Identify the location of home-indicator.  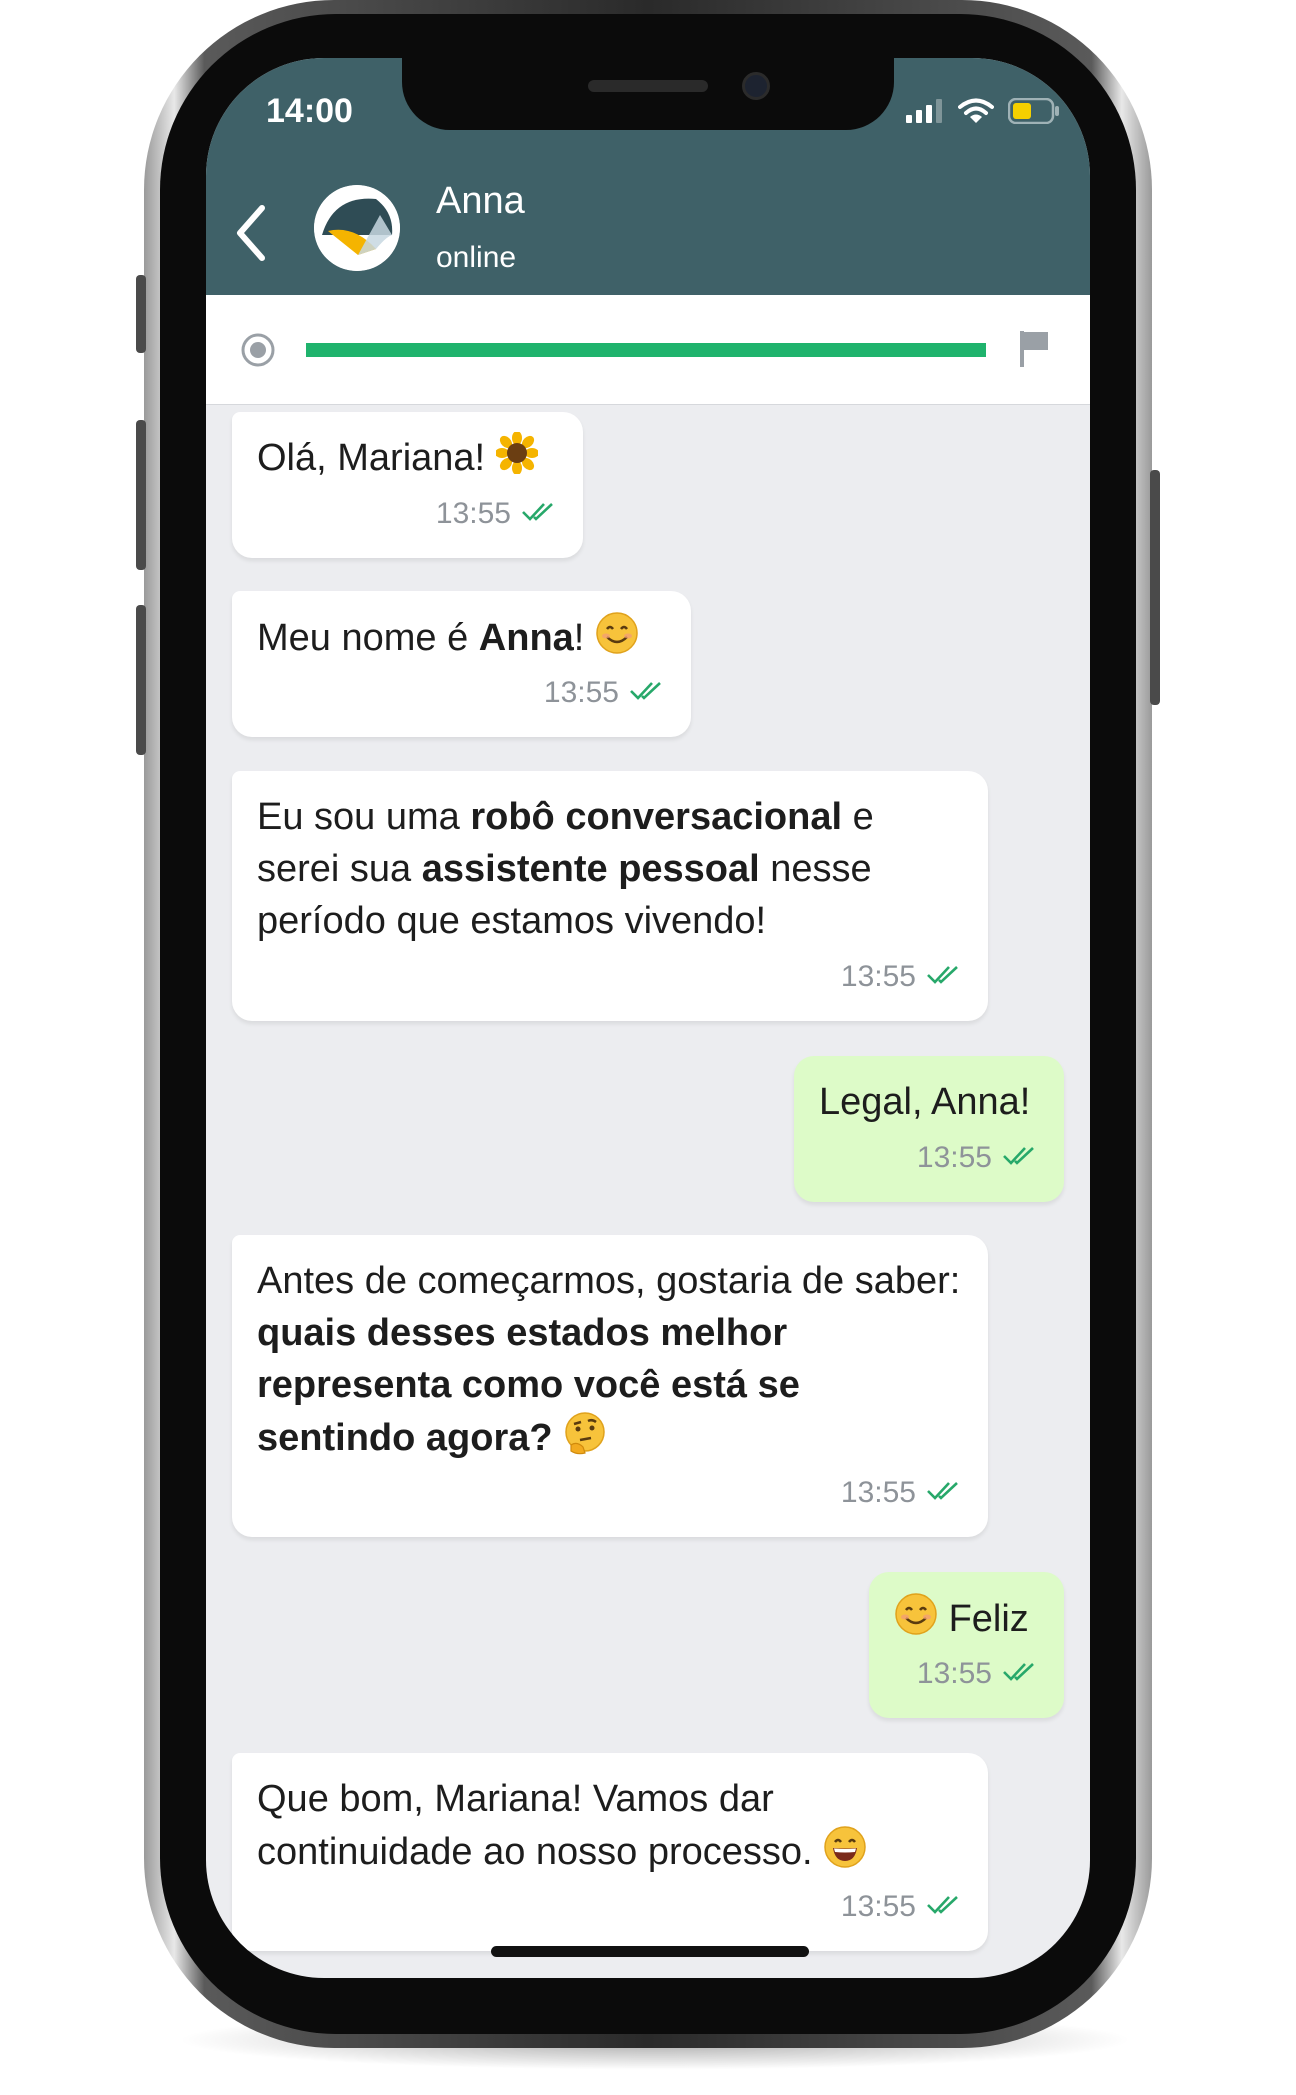
(650, 1951).